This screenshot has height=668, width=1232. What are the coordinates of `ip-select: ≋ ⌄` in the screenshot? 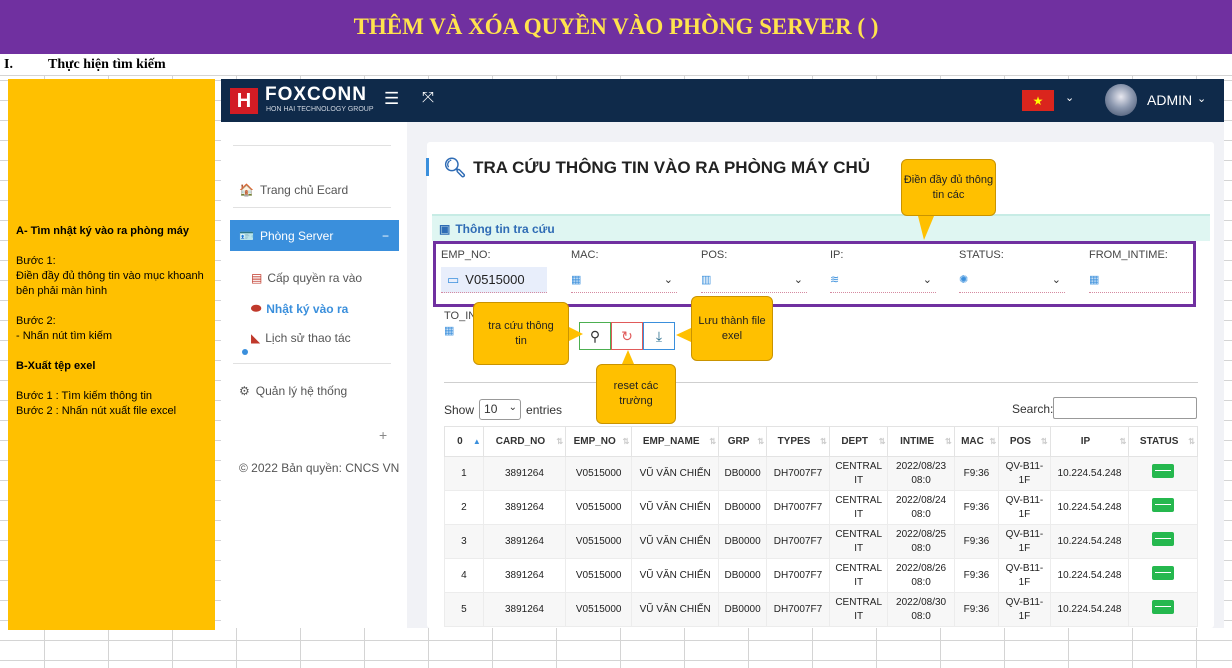 It's located at (883, 280).